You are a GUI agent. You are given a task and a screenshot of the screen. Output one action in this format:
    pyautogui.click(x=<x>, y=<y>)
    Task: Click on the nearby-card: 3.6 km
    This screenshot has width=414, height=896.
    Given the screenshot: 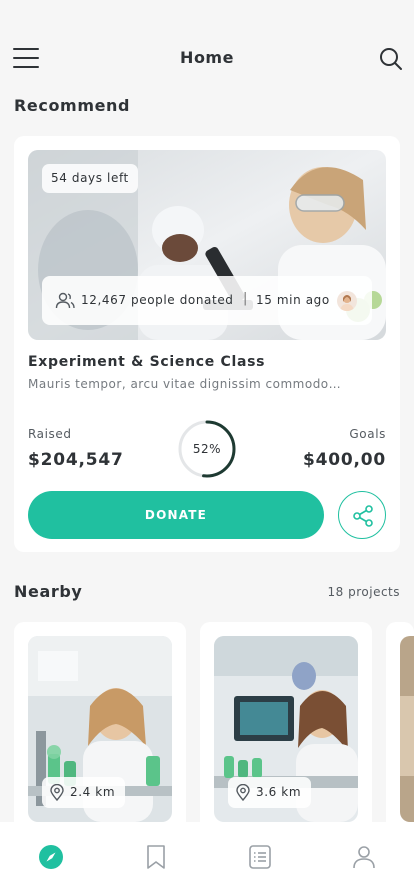 What is the action you would take?
    pyautogui.click(x=286, y=737)
    